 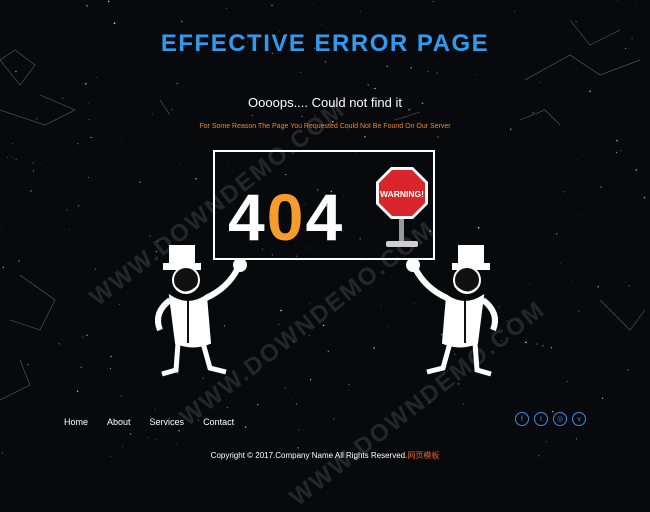 What do you see at coordinates (423, 455) in the screenshot?
I see `copyright-highlight-link: 网页模板` at bounding box center [423, 455].